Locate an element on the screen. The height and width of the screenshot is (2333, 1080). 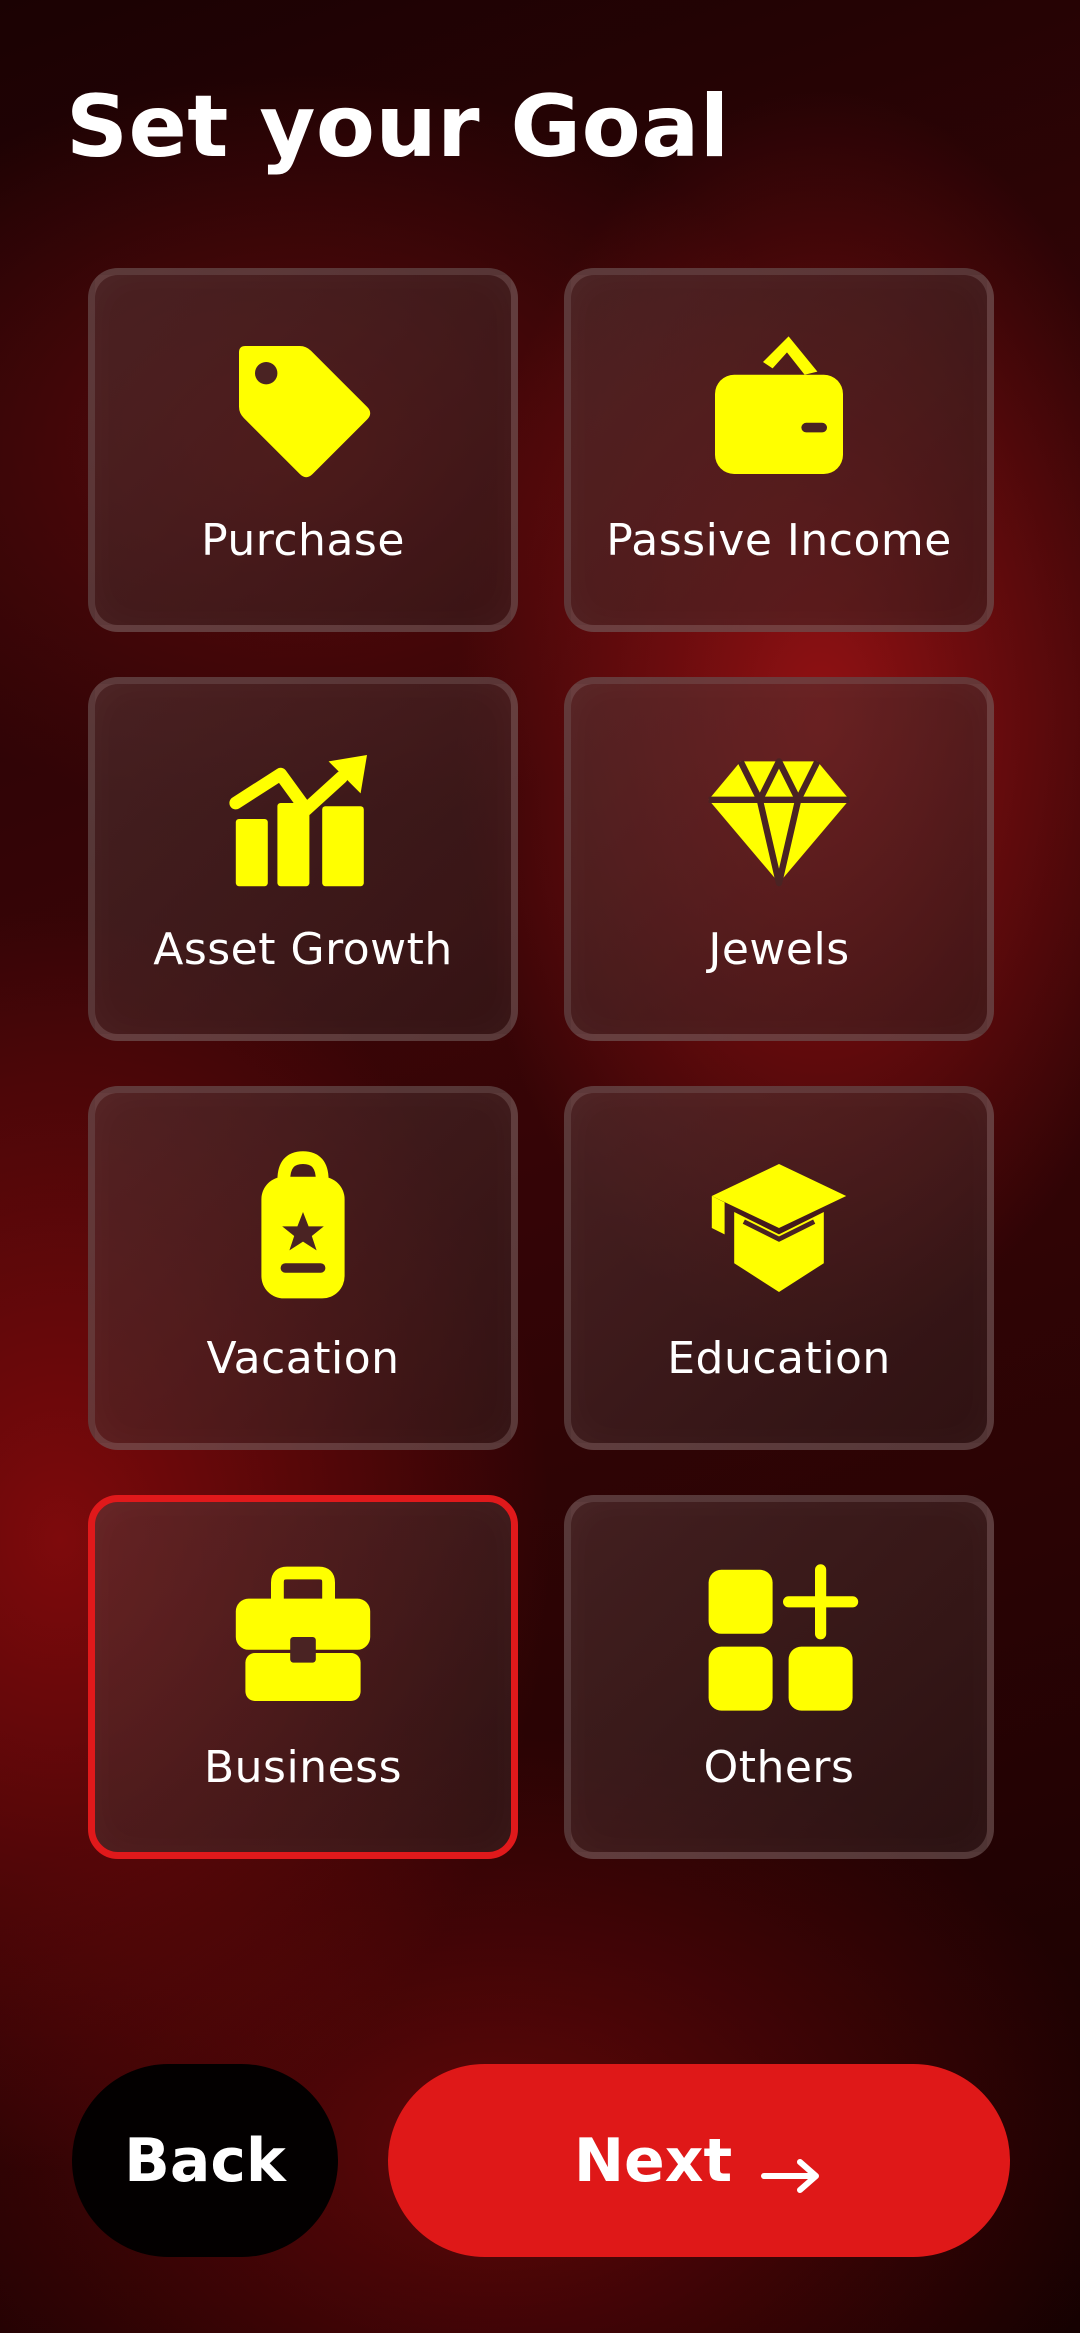
goal-label: Vacation is located at coordinates (303, 1358).